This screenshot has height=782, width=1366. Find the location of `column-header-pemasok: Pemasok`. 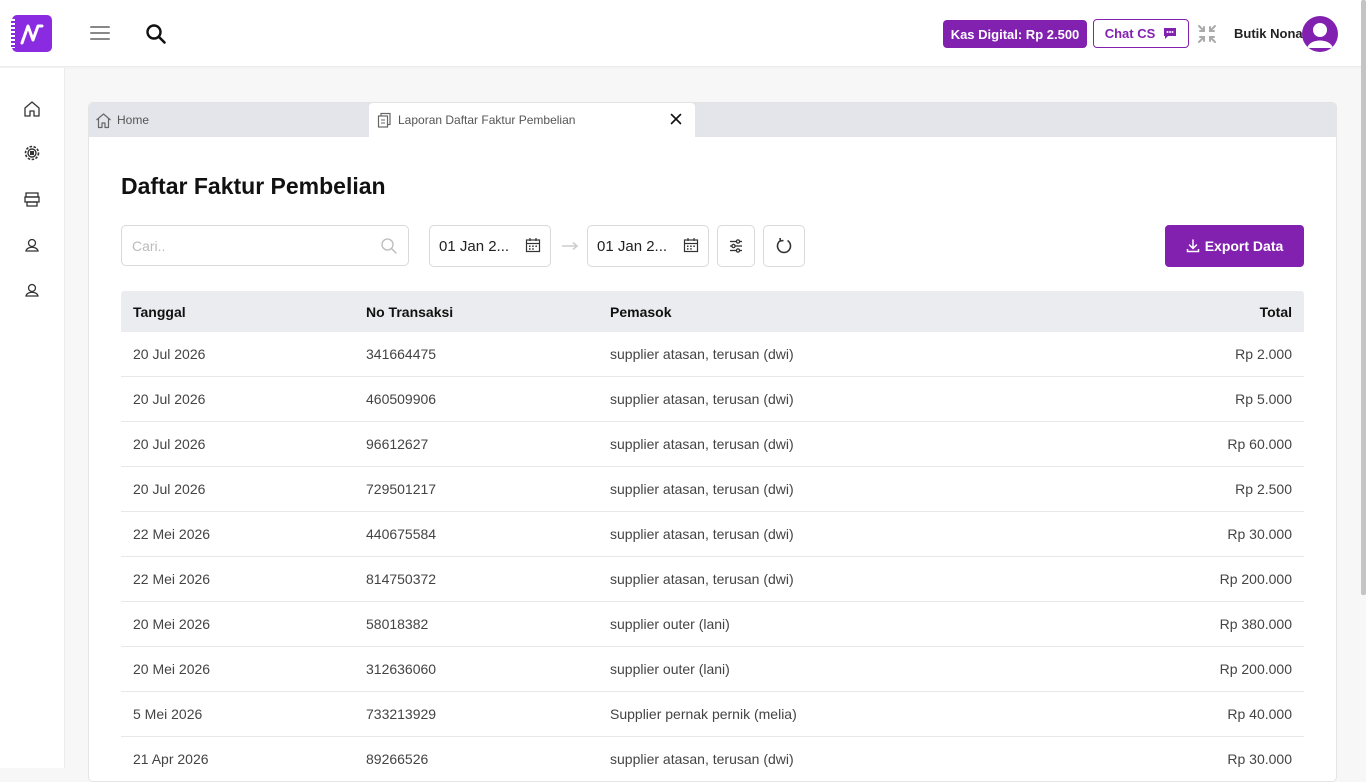

column-header-pemasok: Pemasok is located at coordinates (848, 312).